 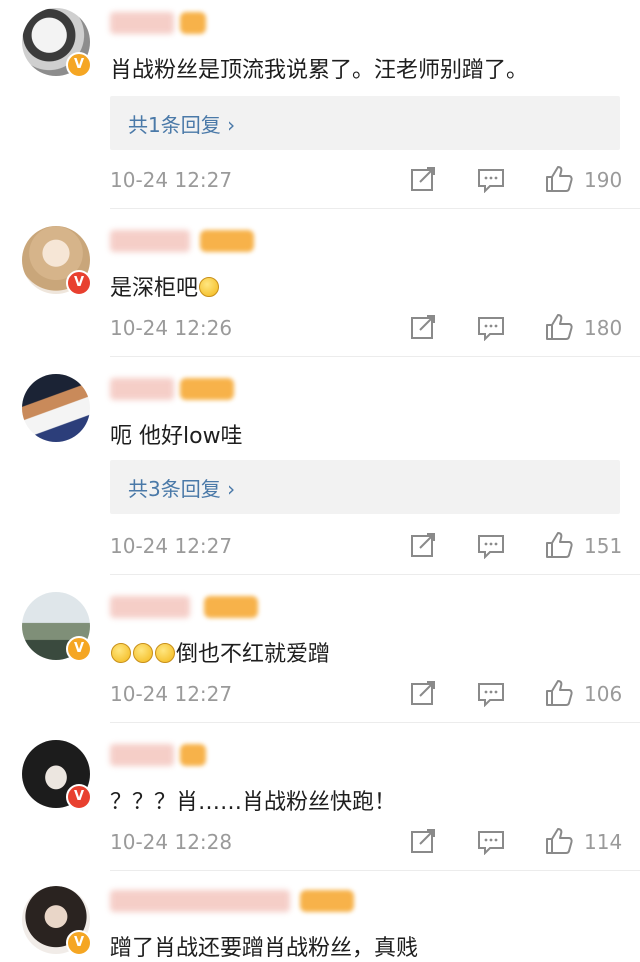 I want to click on comment-timestamp: 10-24 12:28, so click(x=171, y=842).